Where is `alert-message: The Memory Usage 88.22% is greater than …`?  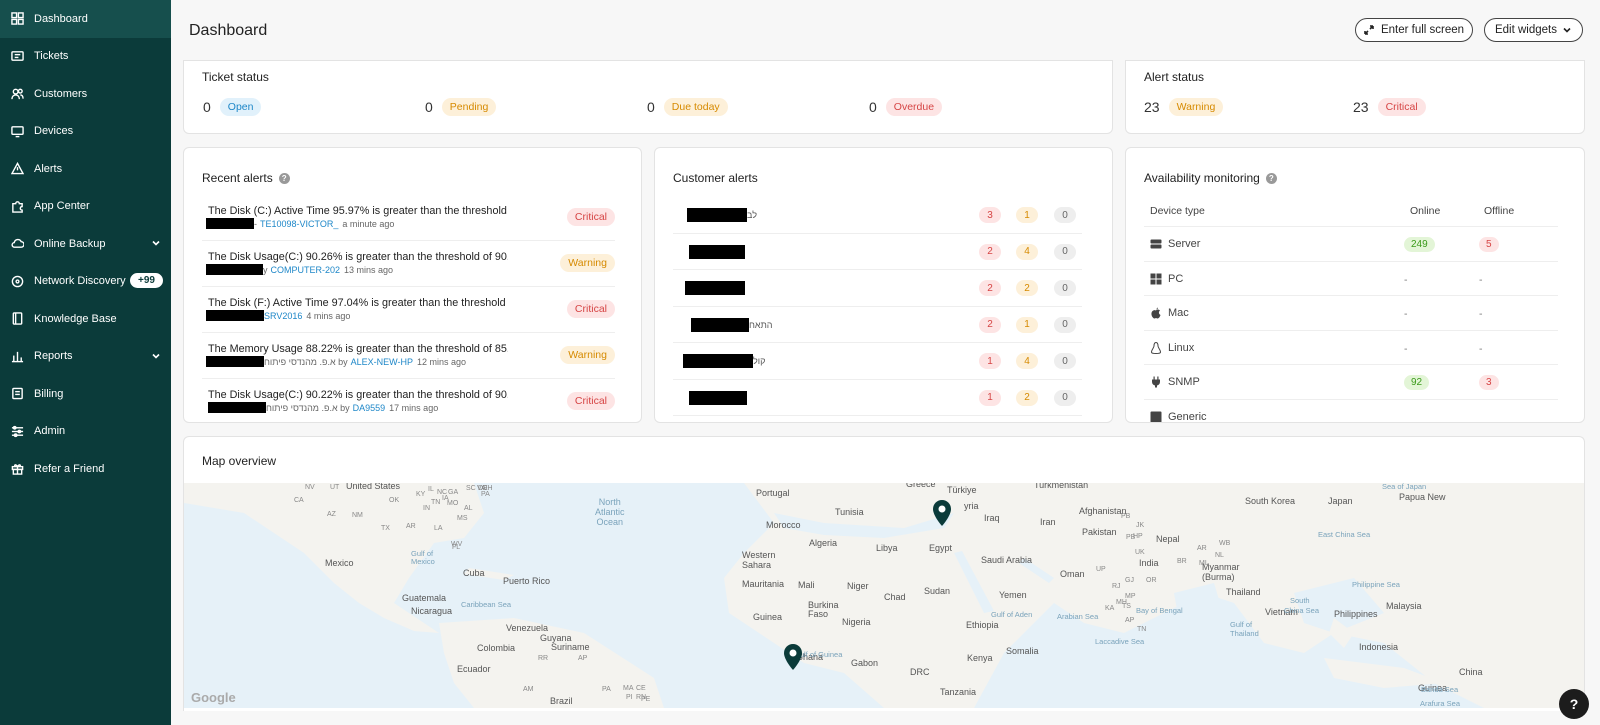 alert-message: The Memory Usage 88.22% is greater than … is located at coordinates (358, 349).